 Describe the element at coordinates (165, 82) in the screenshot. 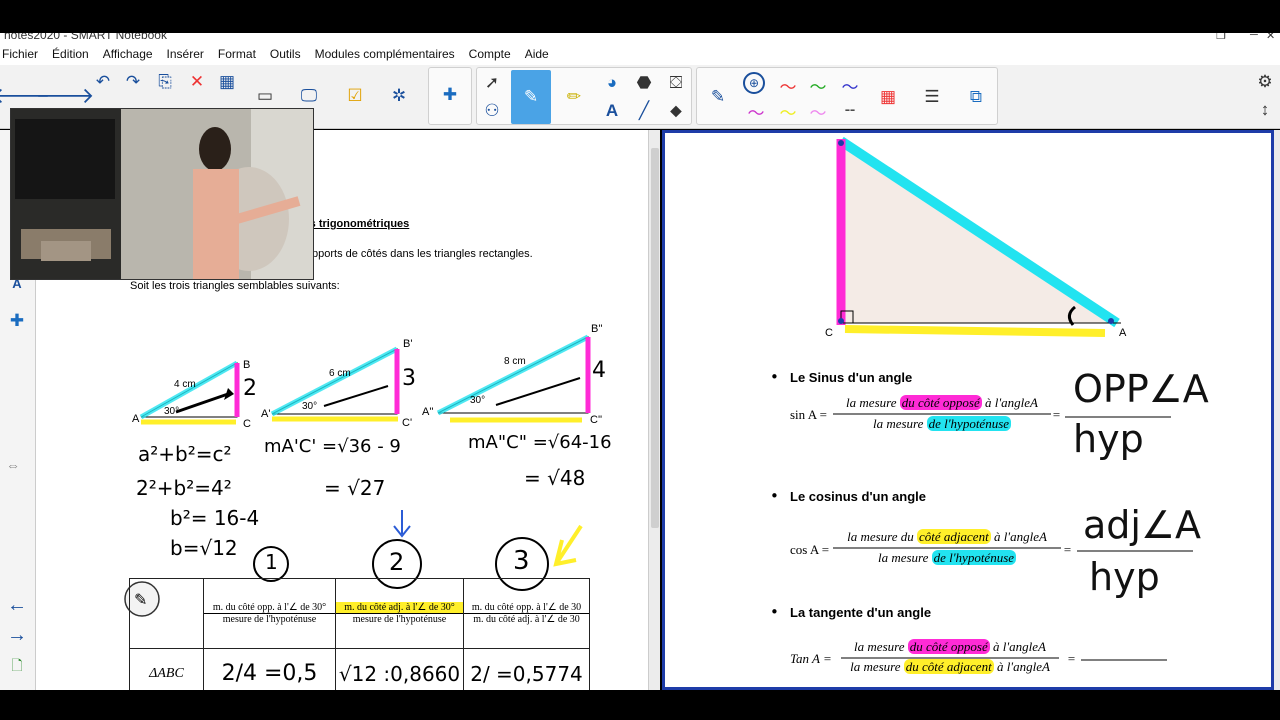

I see `paste-icon: ⎘` at that location.